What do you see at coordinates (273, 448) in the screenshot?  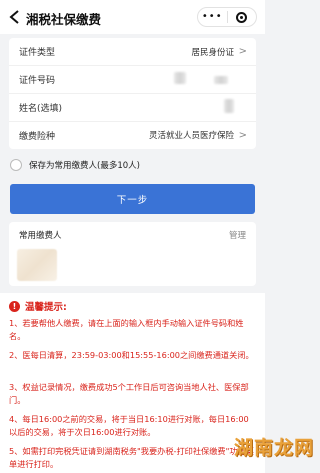 I see `watermark: 湖南龙网` at bounding box center [273, 448].